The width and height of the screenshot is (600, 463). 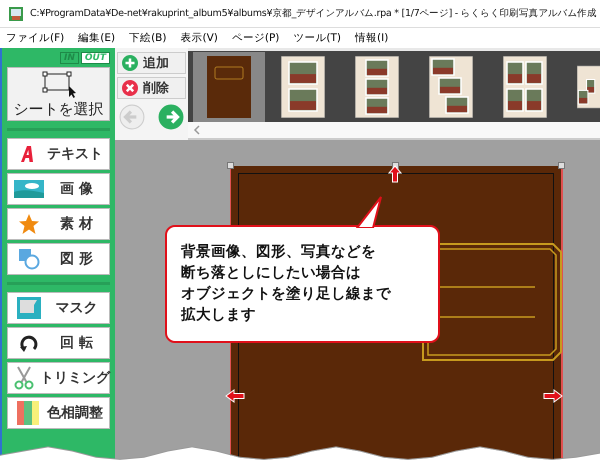 I want to click on window-title: C:¥ProgramData¥De-net¥rakuprint_album5¥albums¥京都_デザインアルバム.rpa * [1/7ページ] - らくらく印刷写真アルバム作成, so click(x=313, y=13).